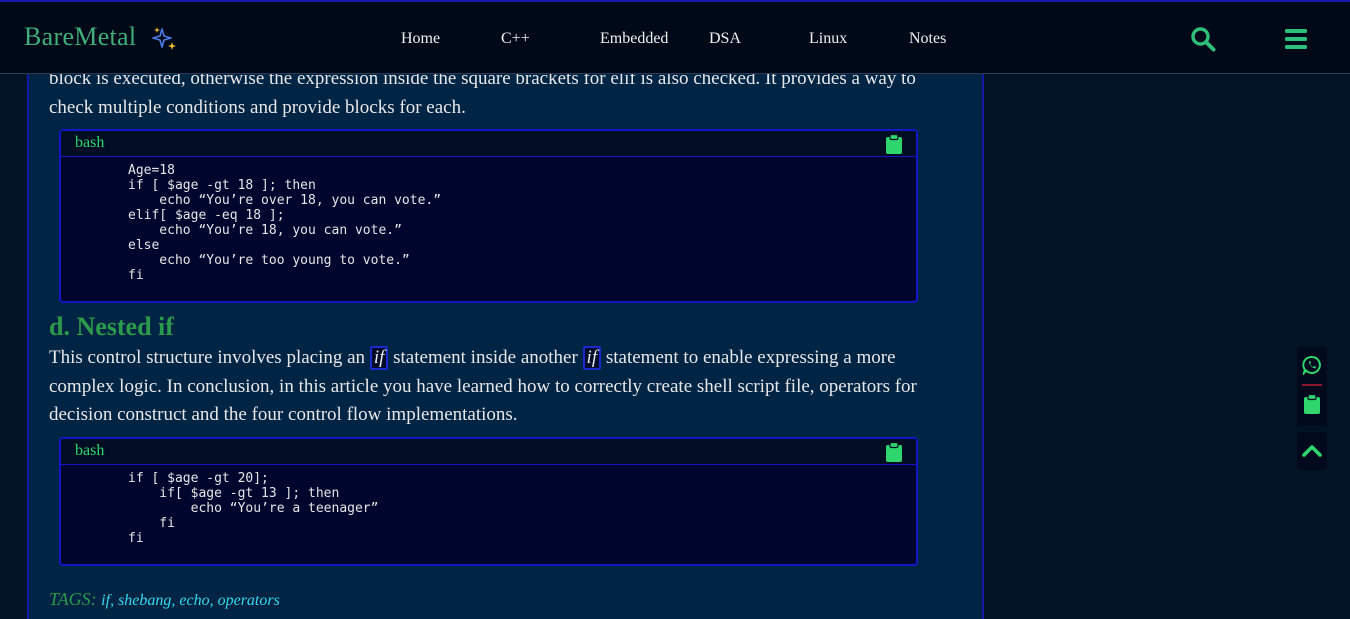 The width and height of the screenshot is (1350, 619). What do you see at coordinates (249, 600) in the screenshot?
I see `tag-link: operators` at bounding box center [249, 600].